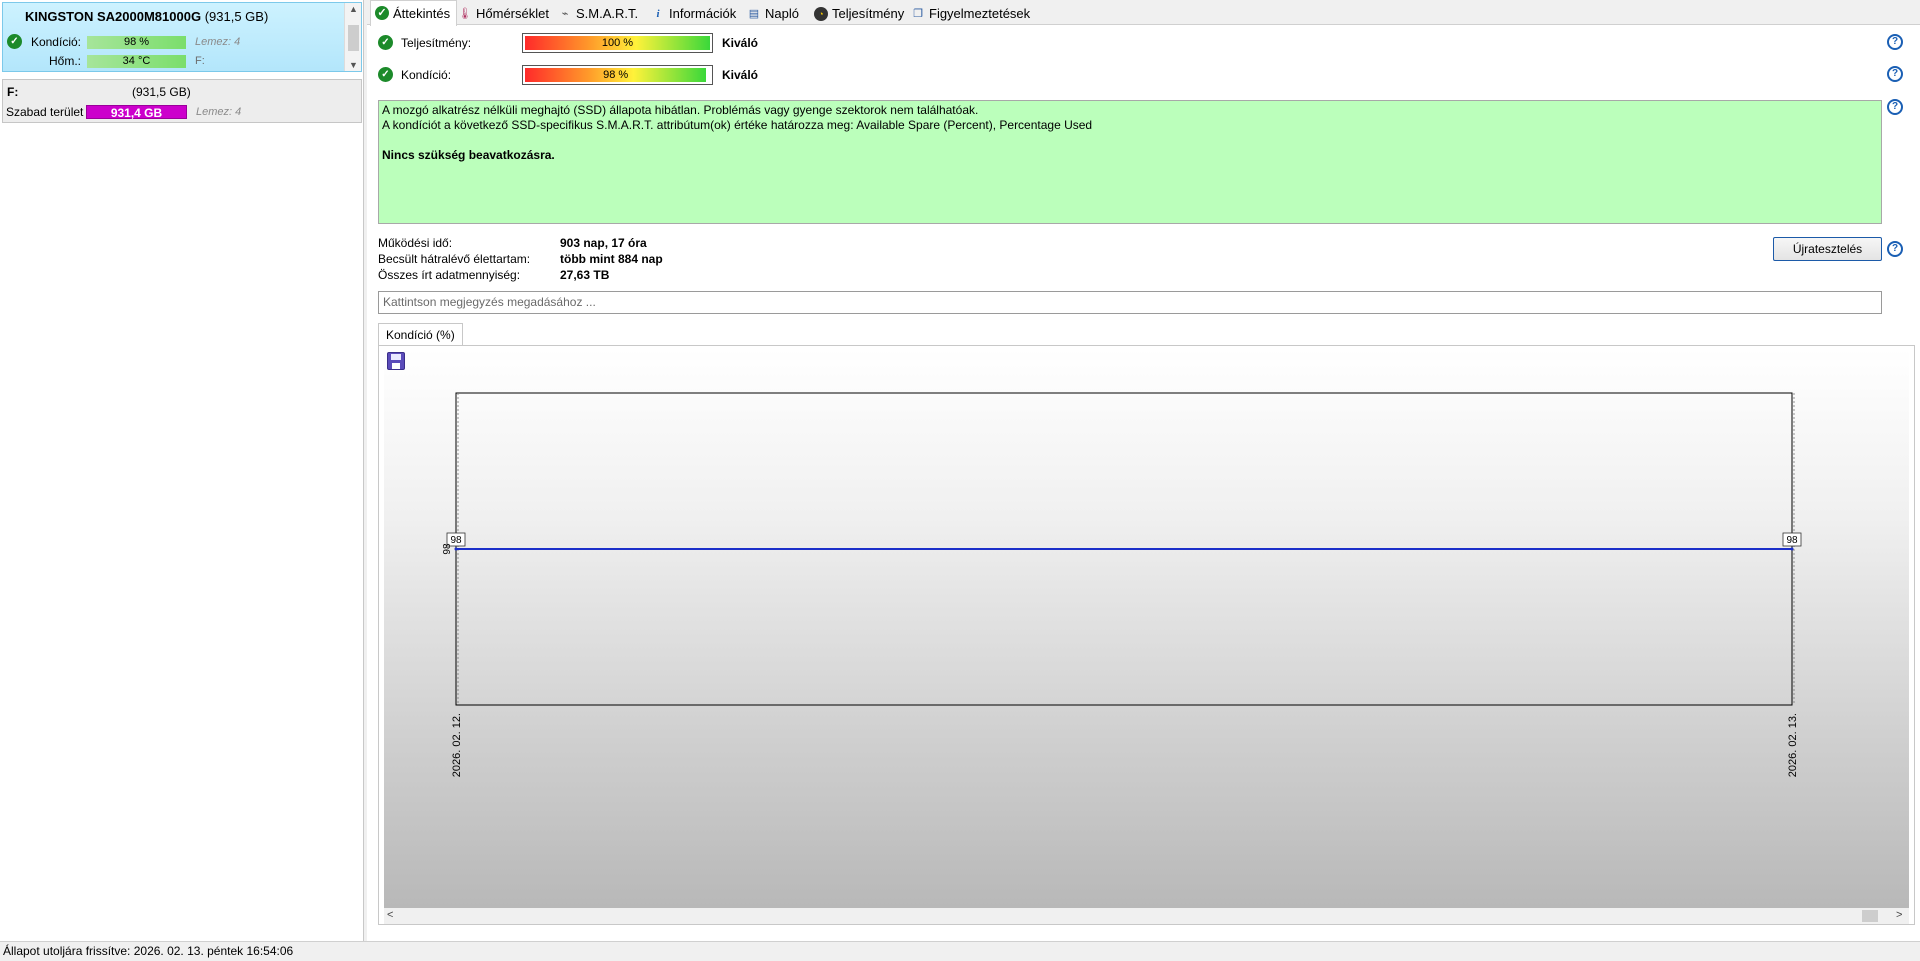 Image resolution: width=1920 pixels, height=961 pixels. I want to click on performance-bar-fill: 100 %, so click(617, 43).